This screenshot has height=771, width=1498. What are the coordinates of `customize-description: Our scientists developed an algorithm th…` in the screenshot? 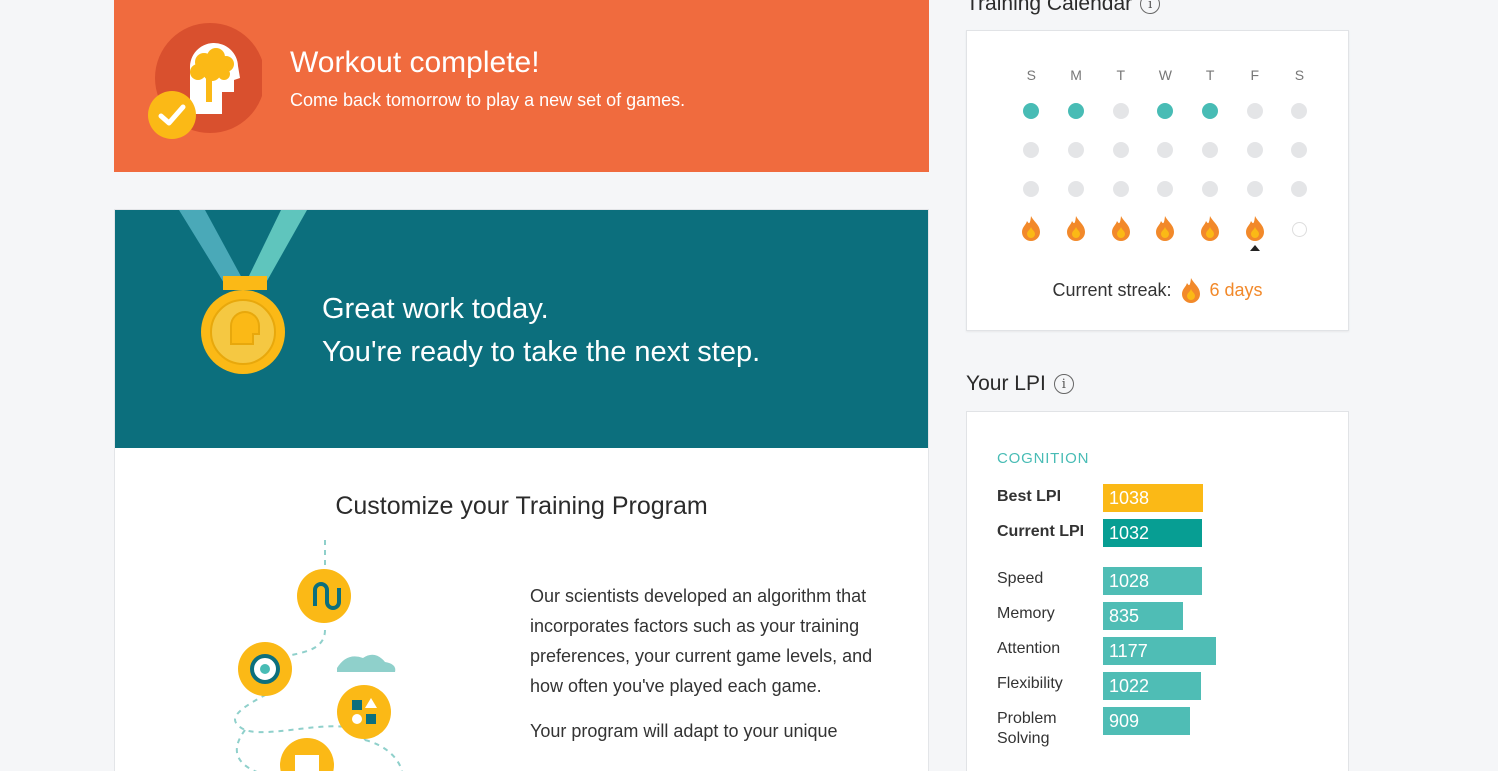 It's located at (715, 671).